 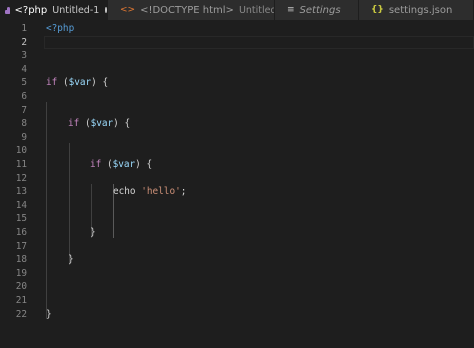 What do you see at coordinates (124, 192) in the screenshot?
I see `code-token: echo` at bounding box center [124, 192].